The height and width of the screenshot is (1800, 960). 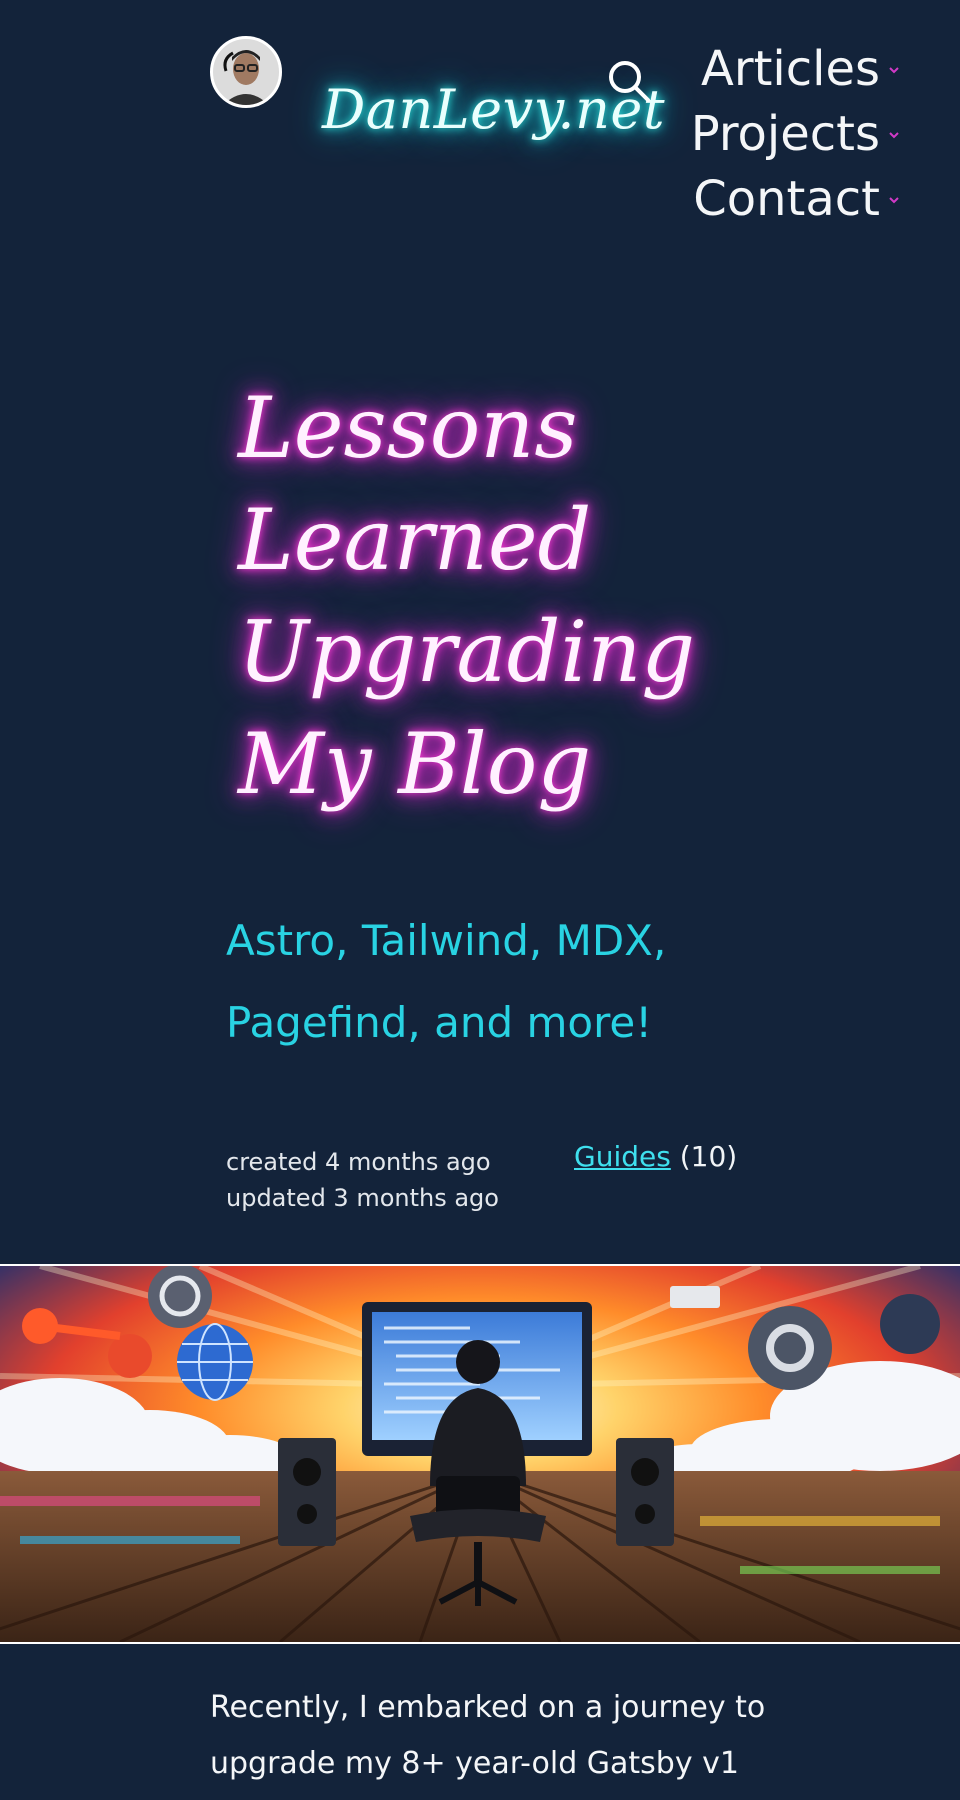 What do you see at coordinates (246, 72) in the screenshot?
I see `author-avatar` at bounding box center [246, 72].